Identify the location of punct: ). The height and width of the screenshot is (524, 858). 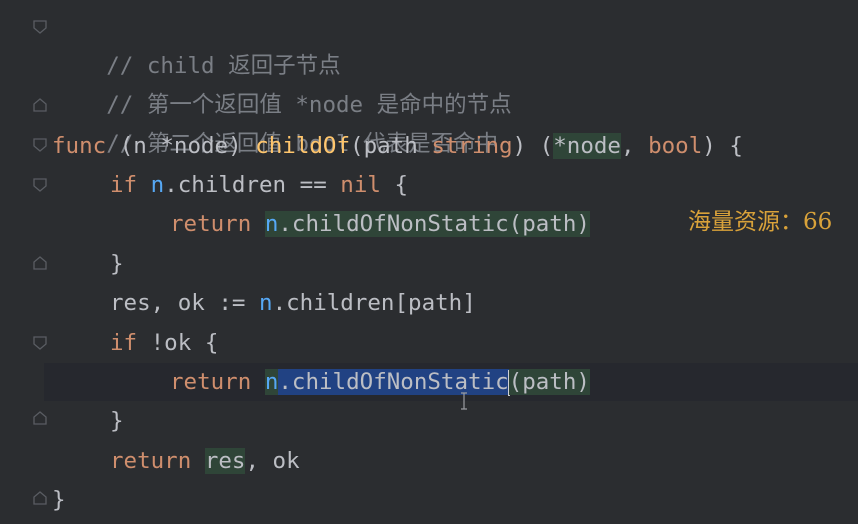
(242, 146).